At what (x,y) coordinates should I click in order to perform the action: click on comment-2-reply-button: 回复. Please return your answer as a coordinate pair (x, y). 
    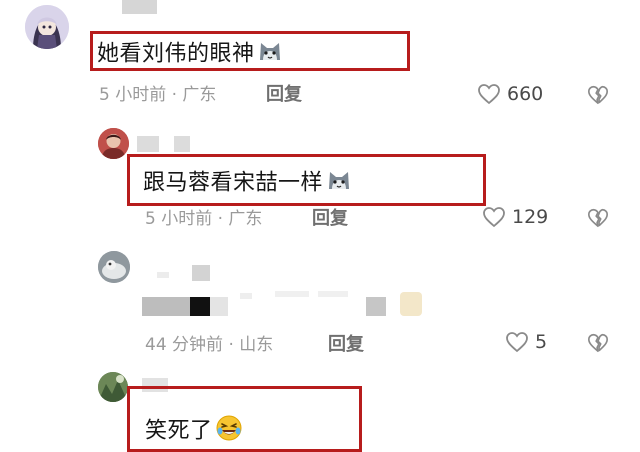
    Looking at the image, I should click on (330, 219).